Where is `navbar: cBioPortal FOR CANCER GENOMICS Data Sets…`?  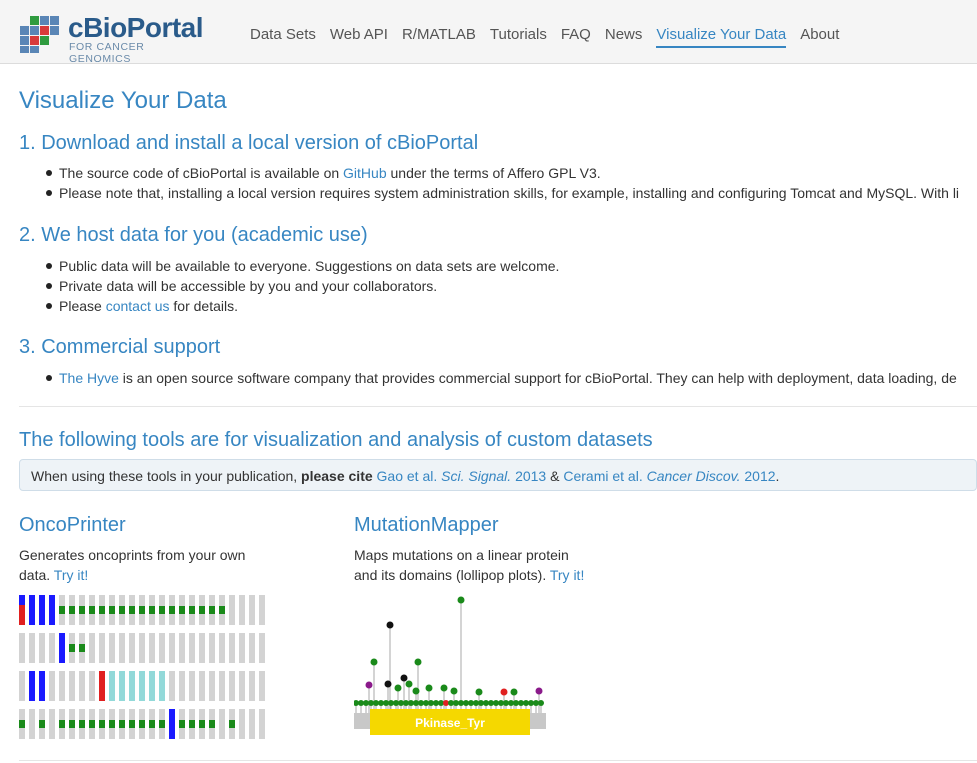 navbar: cBioPortal FOR CANCER GENOMICS Data Sets… is located at coordinates (488, 32).